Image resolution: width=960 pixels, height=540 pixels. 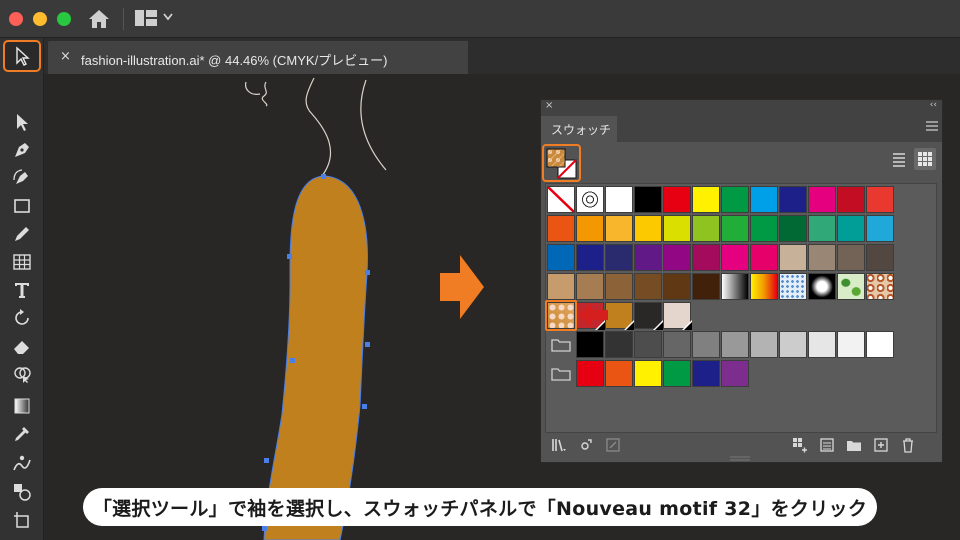 What do you see at coordinates (22, 346) in the screenshot?
I see `eraser-tool` at bounding box center [22, 346].